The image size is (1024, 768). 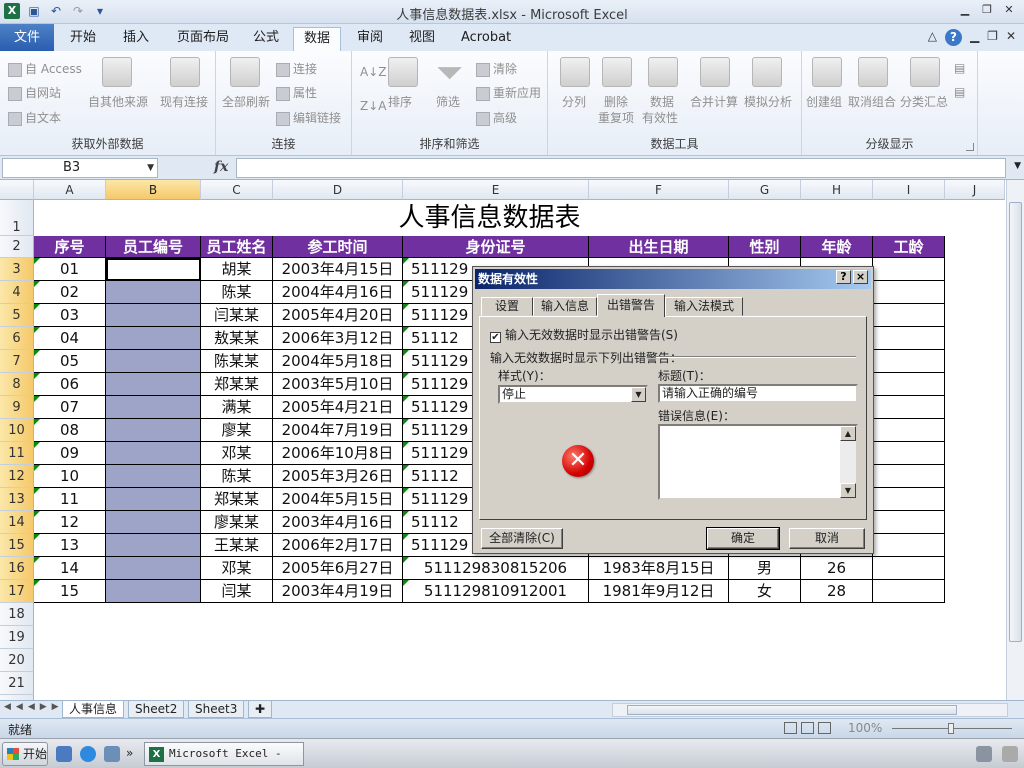 What do you see at coordinates (489, 218) in the screenshot?
I see `sheet-title: 人事信息数据表` at bounding box center [489, 218].